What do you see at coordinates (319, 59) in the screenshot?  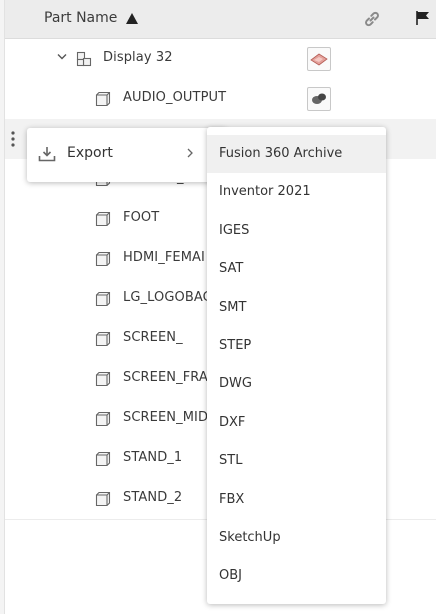 I see `thumbnail-display` at bounding box center [319, 59].